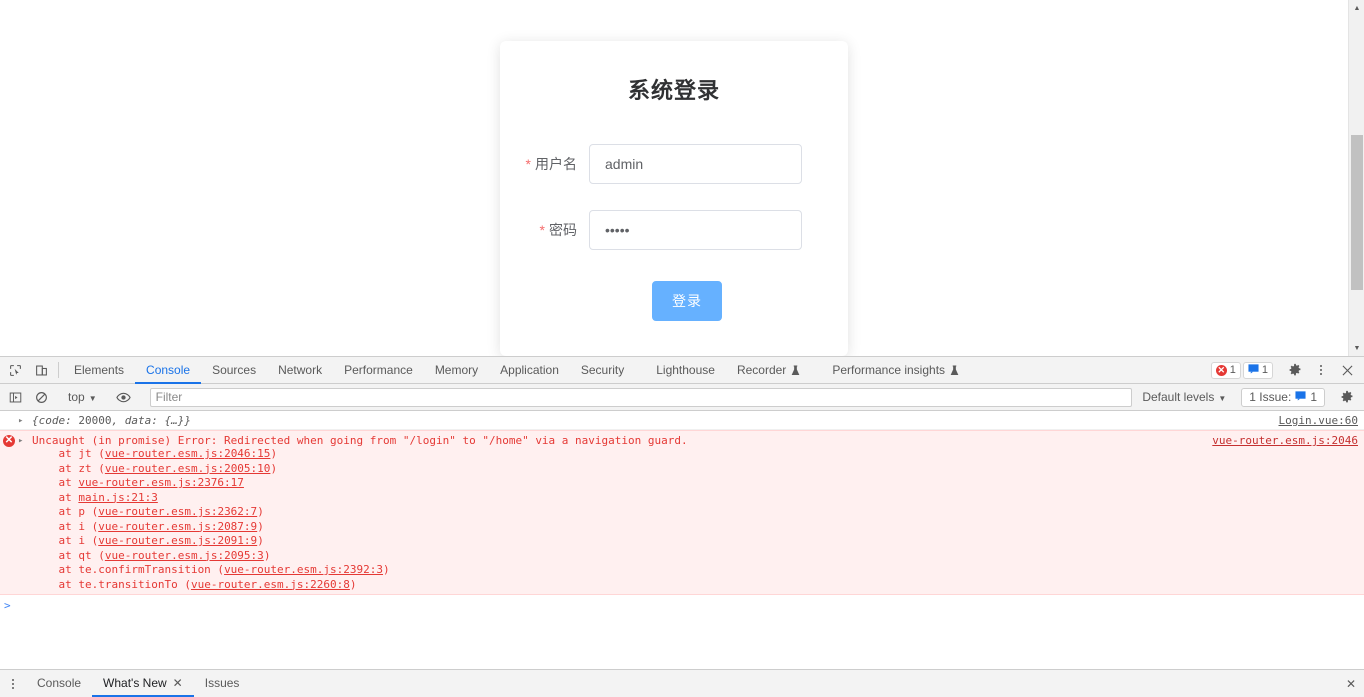 The image size is (1364, 697). I want to click on tab-security: Security, so click(602, 371).